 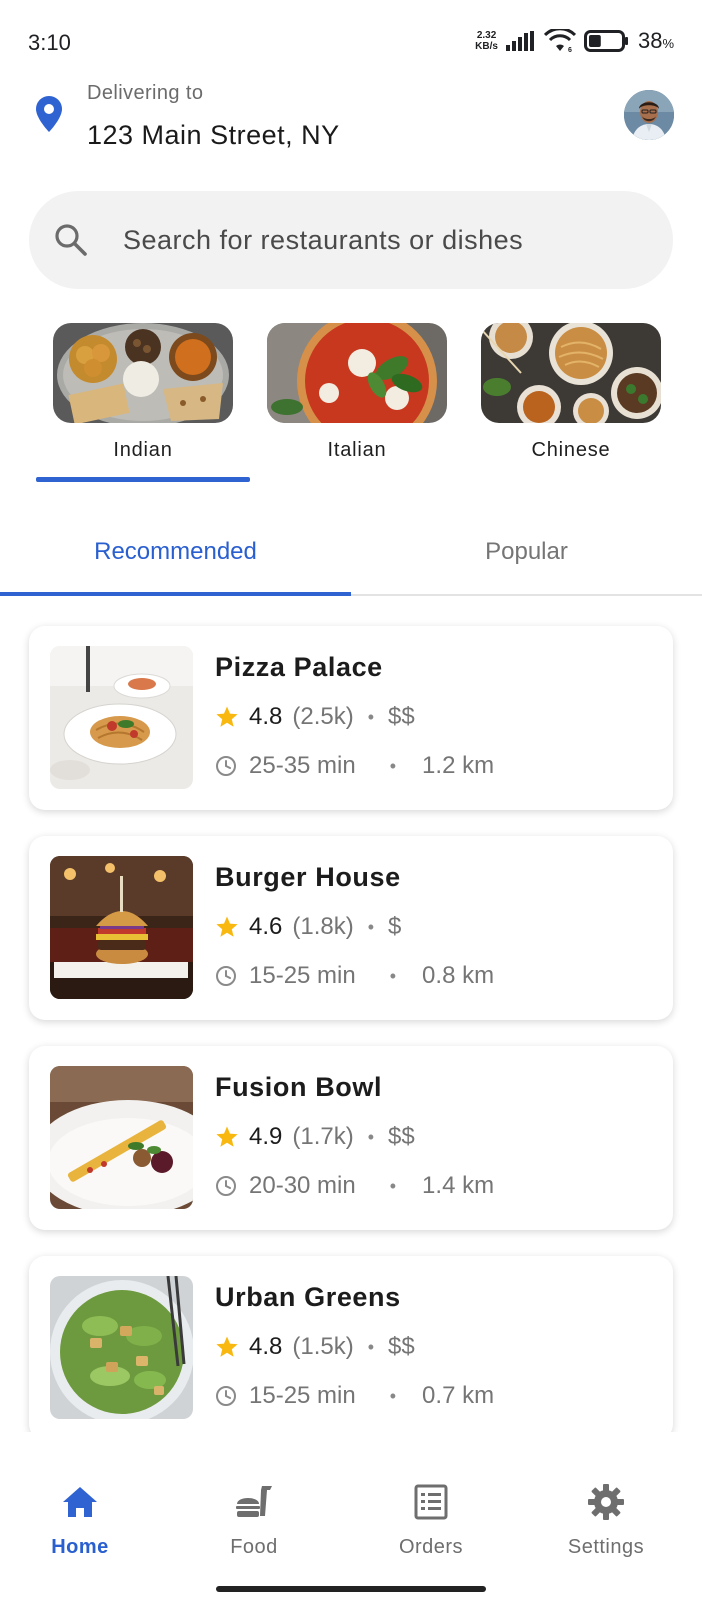 I want to click on battery-percentage: 38%, so click(x=656, y=41).